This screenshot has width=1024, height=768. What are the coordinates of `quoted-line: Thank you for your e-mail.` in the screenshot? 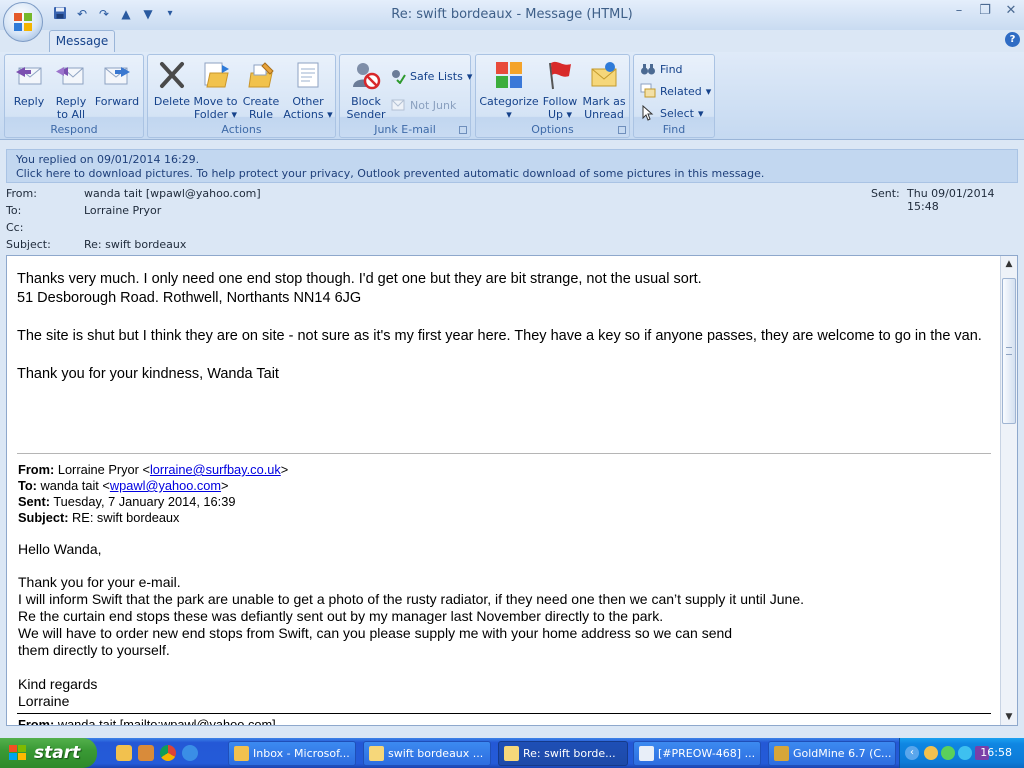 It's located at (99, 582).